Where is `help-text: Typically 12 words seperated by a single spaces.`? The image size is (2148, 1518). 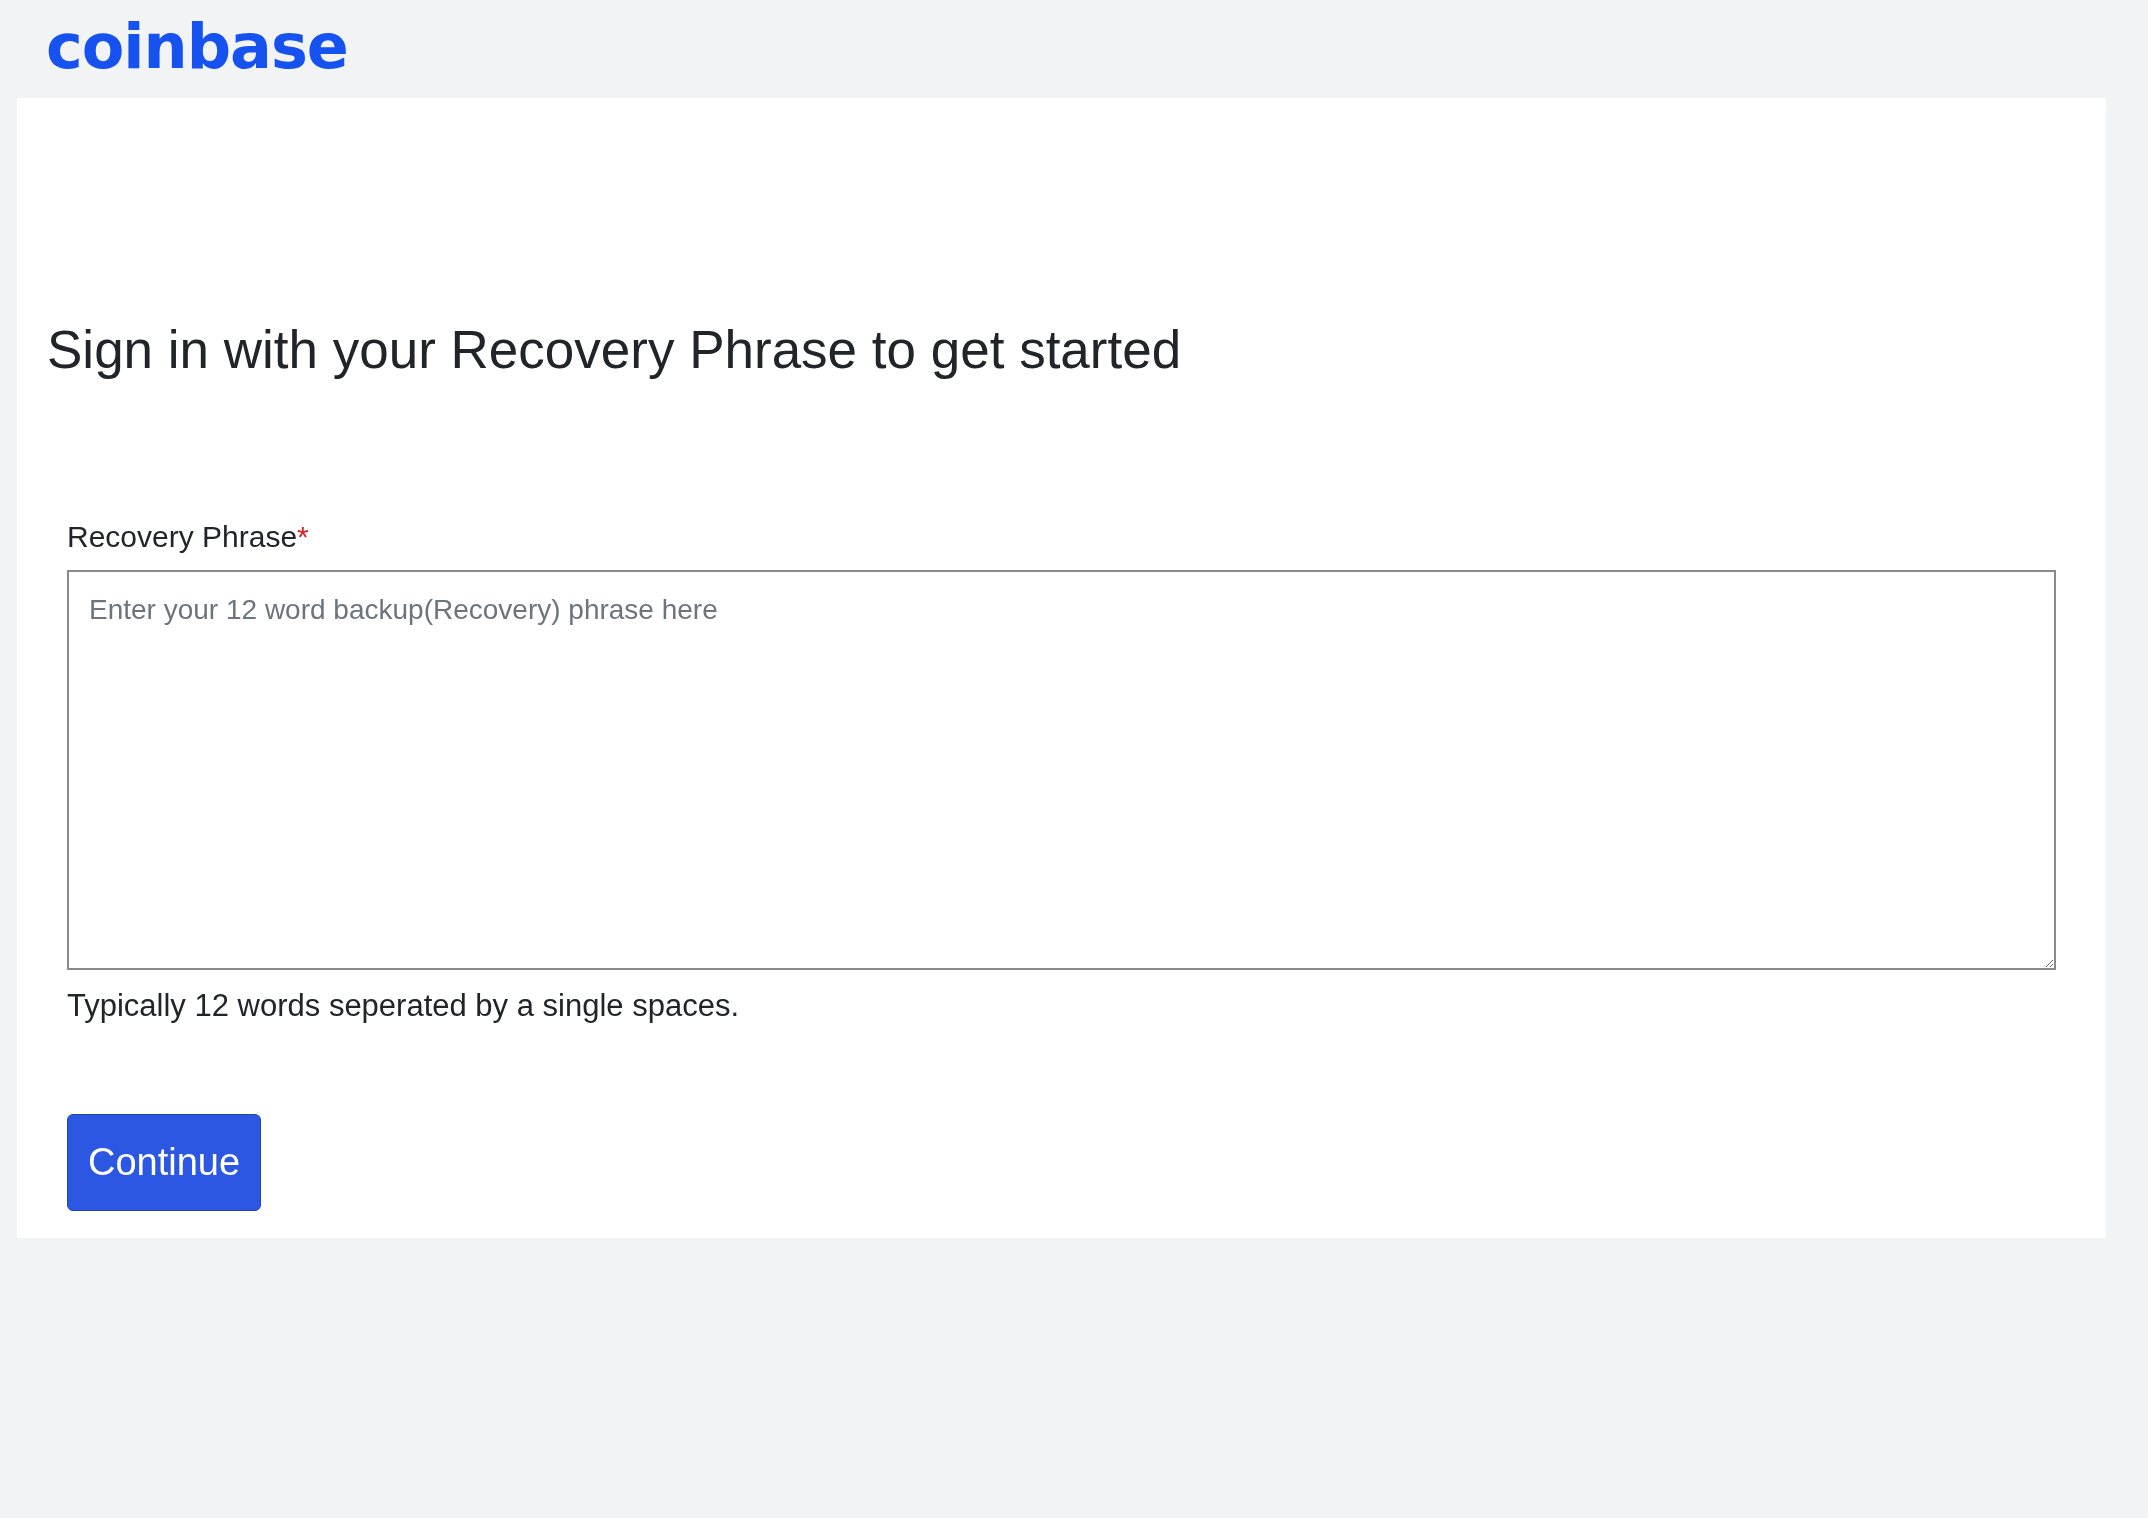
help-text: Typically 12 words seperated by a single spaces. is located at coordinates (403, 1005).